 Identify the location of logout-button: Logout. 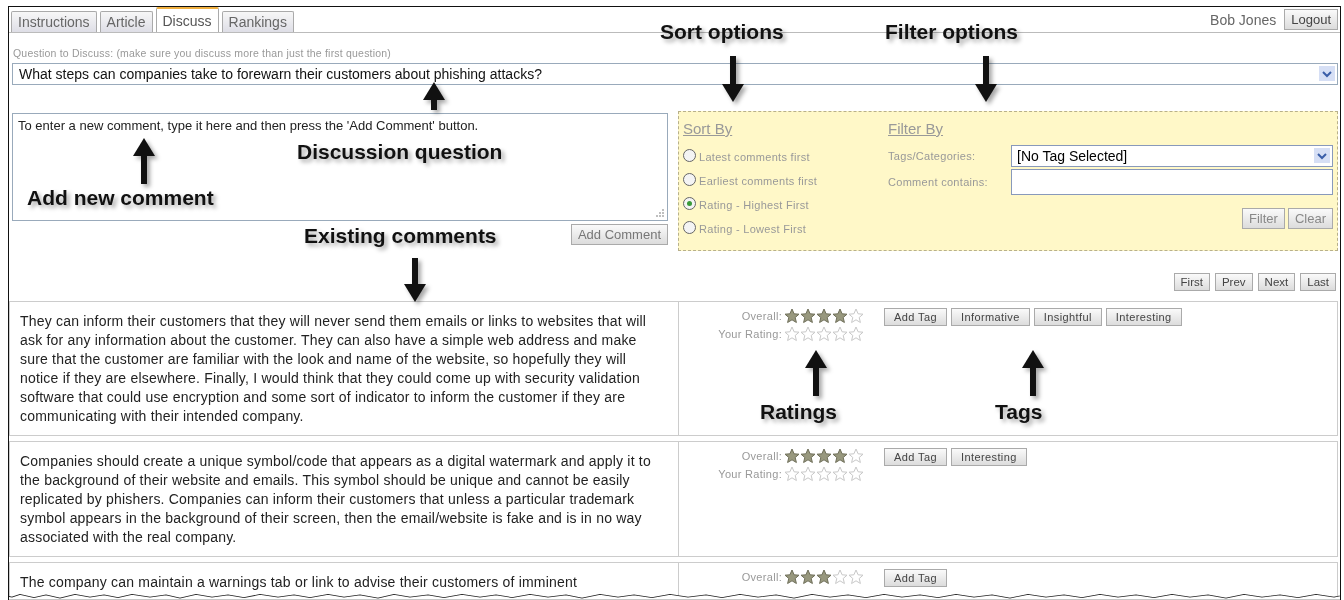
(1311, 19).